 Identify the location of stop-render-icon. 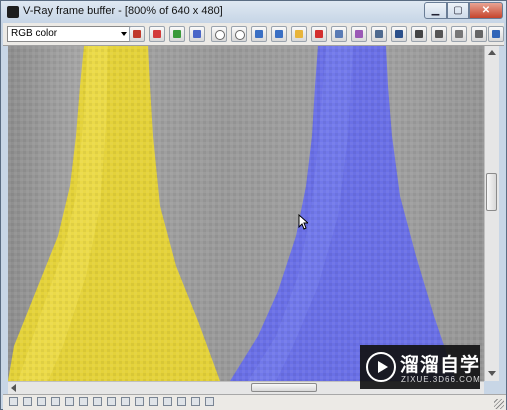
(459, 34).